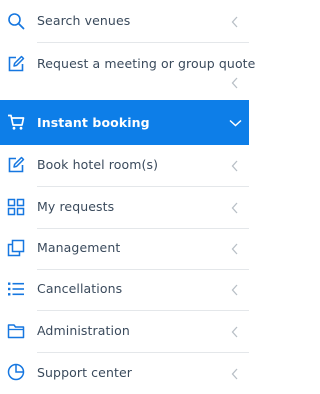 This screenshot has height=394, width=320. What do you see at coordinates (83, 330) in the screenshot?
I see `menu-item-label: Administration` at bounding box center [83, 330].